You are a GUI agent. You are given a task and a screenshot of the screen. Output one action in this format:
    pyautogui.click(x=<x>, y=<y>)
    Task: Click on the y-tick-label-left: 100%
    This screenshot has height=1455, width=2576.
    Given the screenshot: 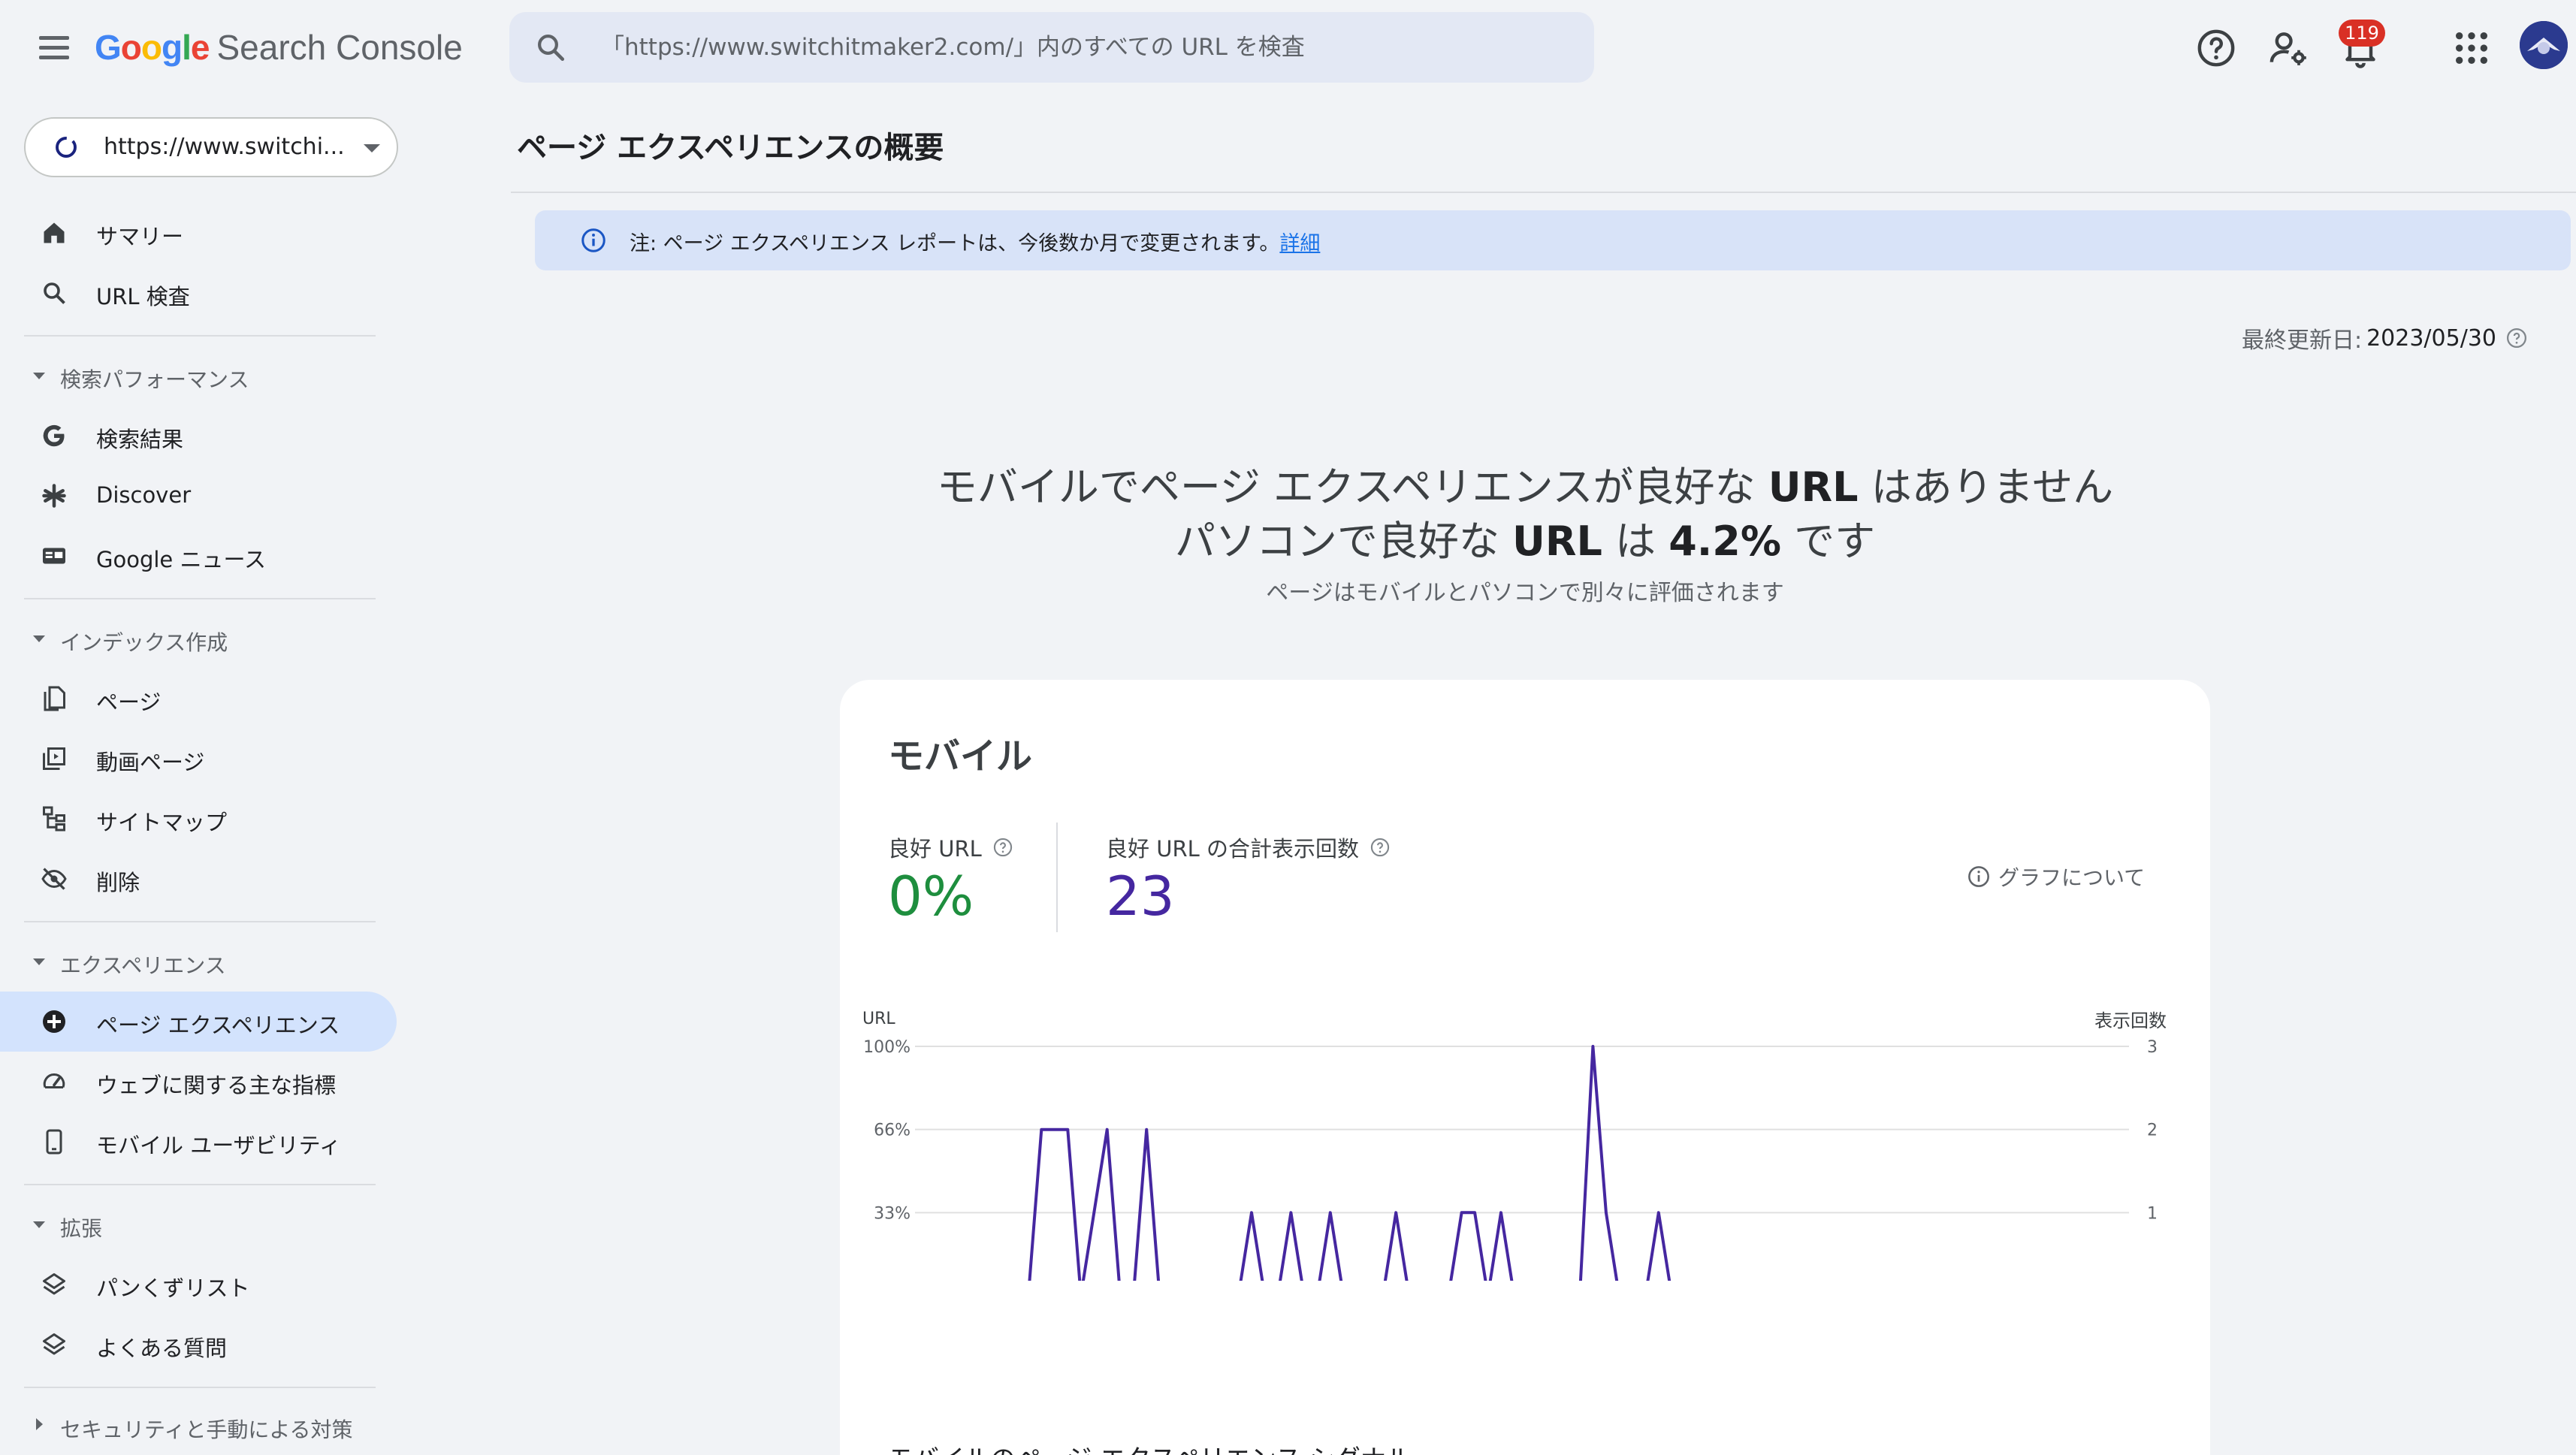 What is the action you would take?
    pyautogui.click(x=887, y=1047)
    